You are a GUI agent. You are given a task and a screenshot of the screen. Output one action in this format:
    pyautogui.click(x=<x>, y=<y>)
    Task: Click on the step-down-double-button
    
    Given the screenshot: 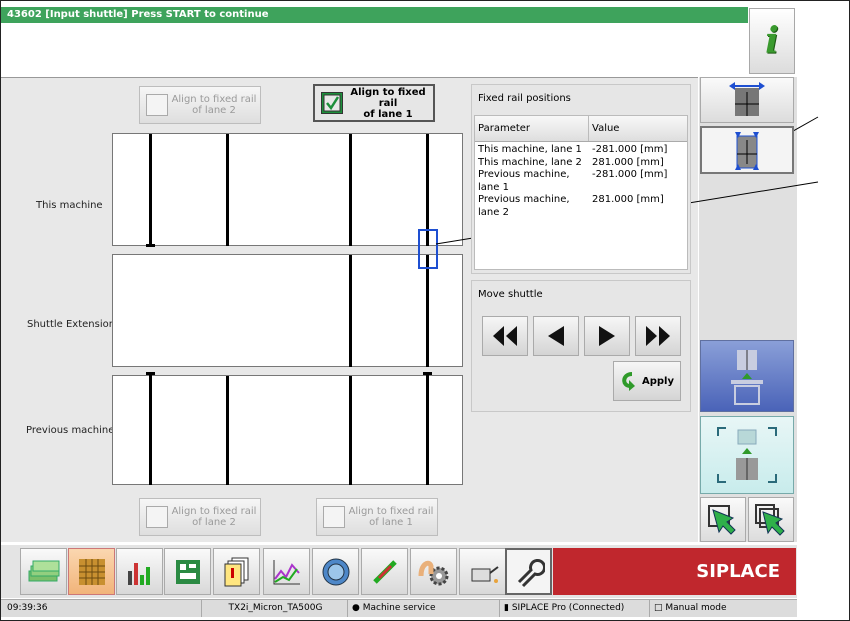 What is the action you would take?
    pyautogui.click(x=771, y=519)
    